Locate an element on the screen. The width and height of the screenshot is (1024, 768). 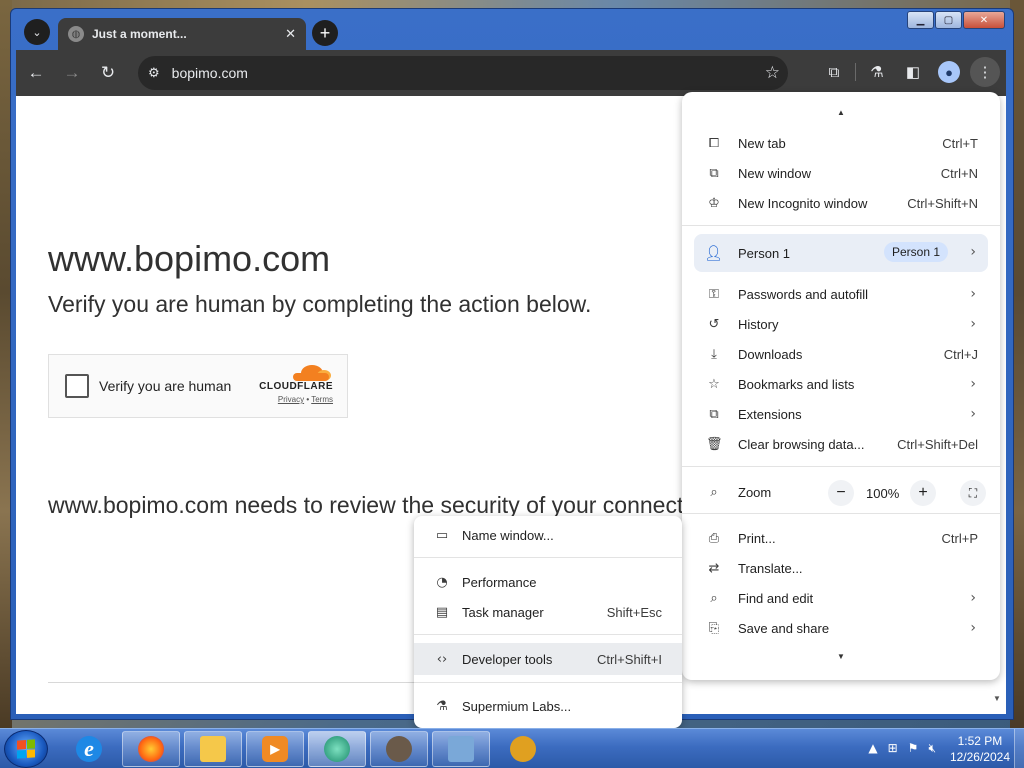
submenu-item-shortcut: Ctrl+Shift+I is located at coordinates (629, 659).